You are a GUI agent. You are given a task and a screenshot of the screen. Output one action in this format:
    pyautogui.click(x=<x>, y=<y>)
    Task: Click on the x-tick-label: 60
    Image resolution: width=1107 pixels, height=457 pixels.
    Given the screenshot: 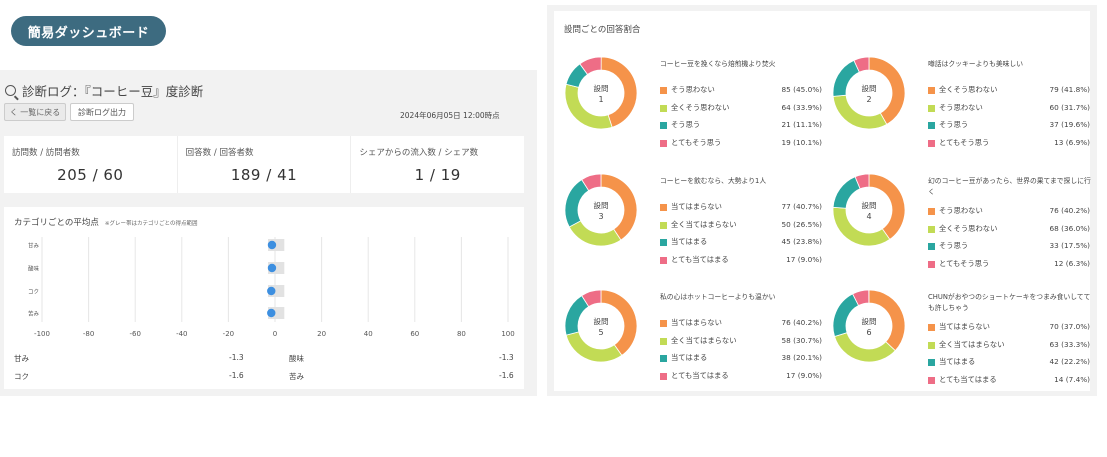 What is the action you would take?
    pyautogui.click(x=414, y=334)
    